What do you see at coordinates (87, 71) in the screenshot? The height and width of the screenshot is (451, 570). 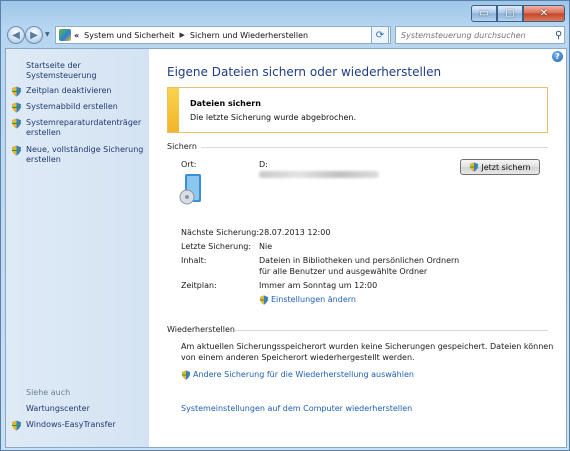 I see `sidebar-home-link: Startseite der Systemsteuerung` at bounding box center [87, 71].